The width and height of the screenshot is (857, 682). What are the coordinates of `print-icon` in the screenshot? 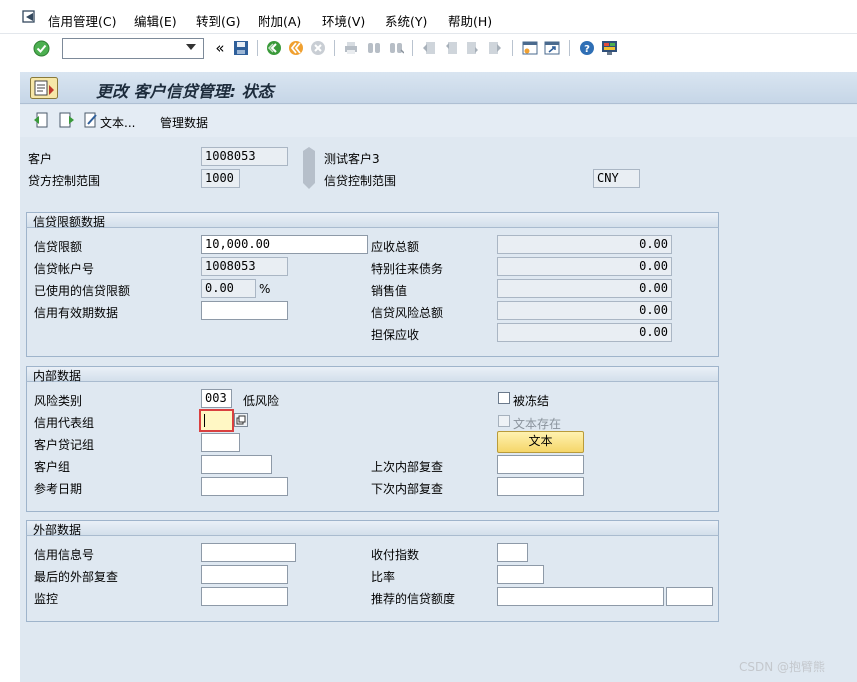 It's located at (351, 48).